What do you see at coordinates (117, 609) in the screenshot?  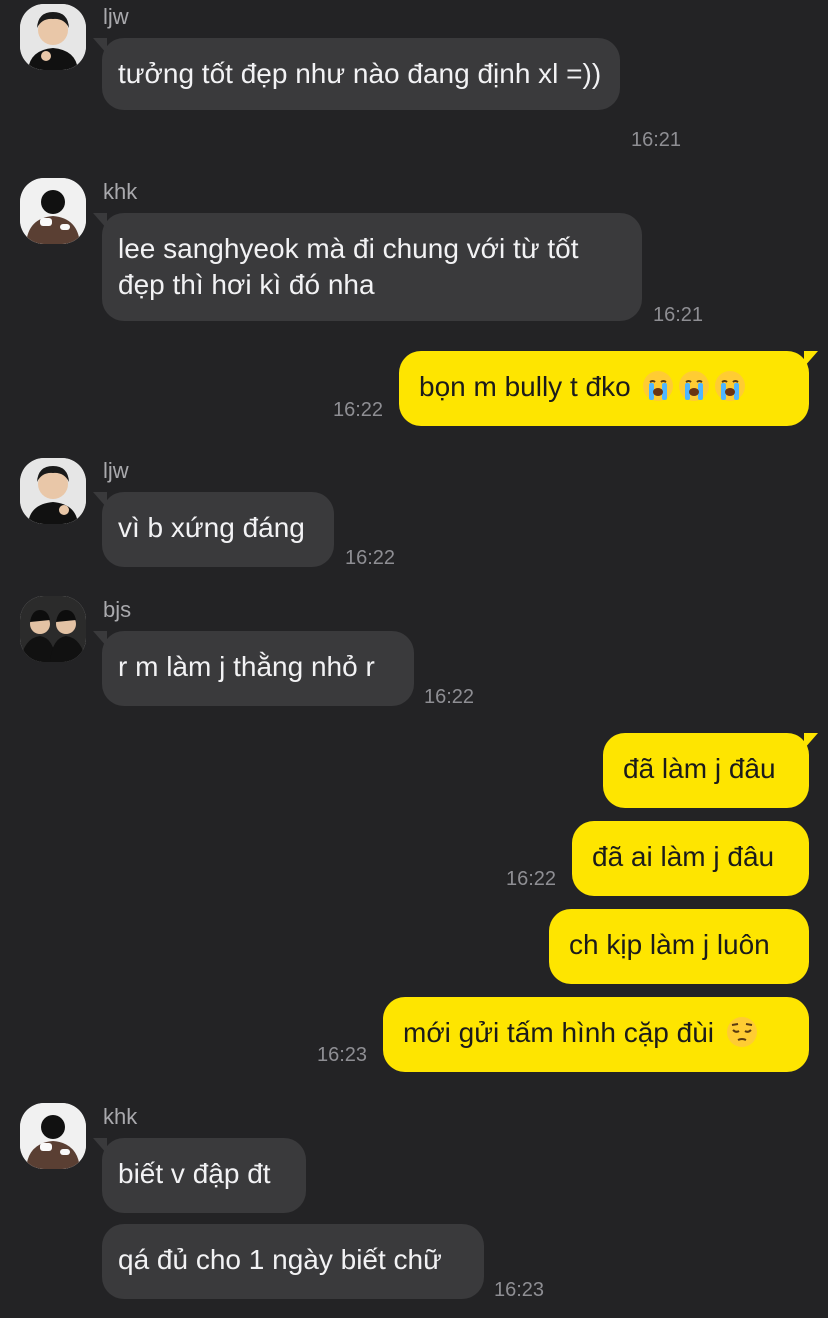 I see `sender-name: bjs` at bounding box center [117, 609].